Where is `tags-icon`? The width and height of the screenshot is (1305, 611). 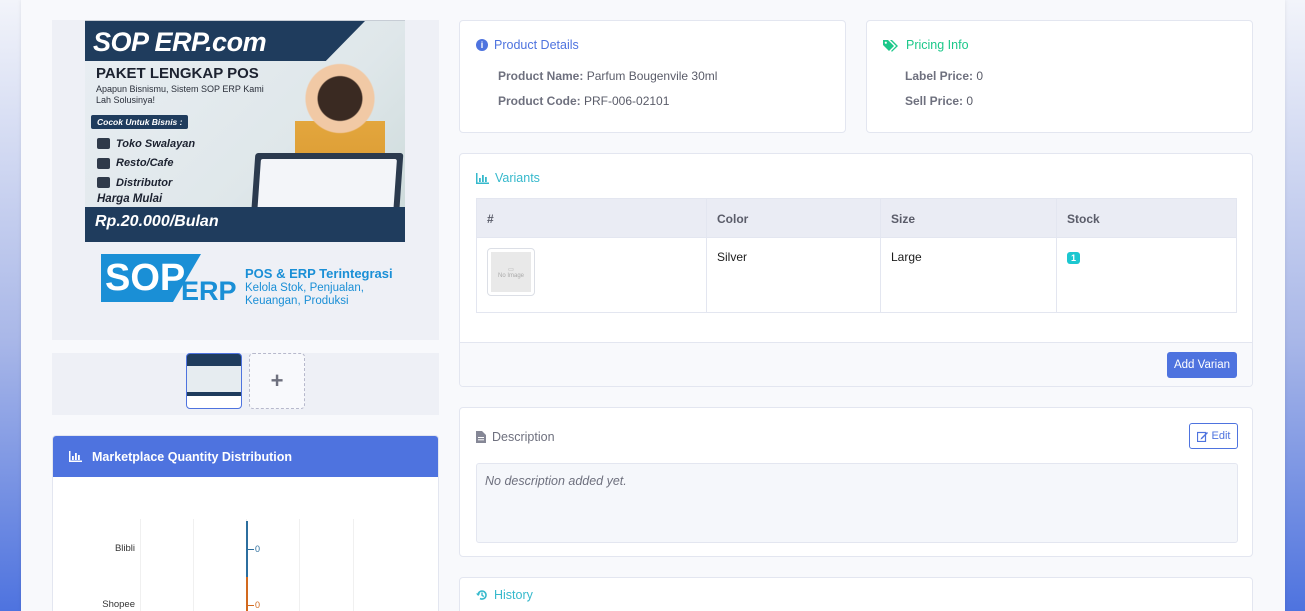 tags-icon is located at coordinates (890, 45).